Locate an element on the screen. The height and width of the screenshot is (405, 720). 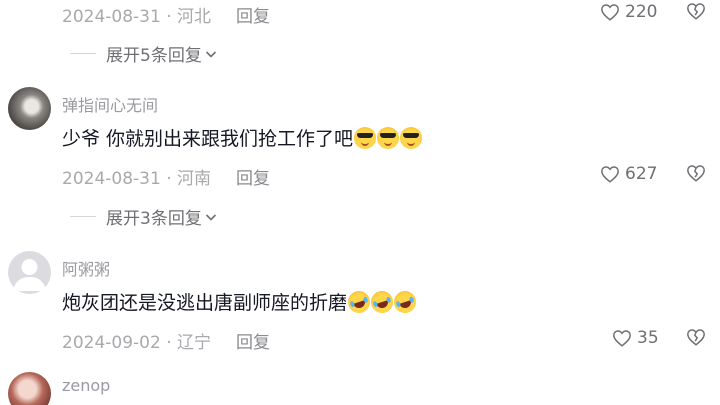
comment-region: 河北 is located at coordinates (194, 17).